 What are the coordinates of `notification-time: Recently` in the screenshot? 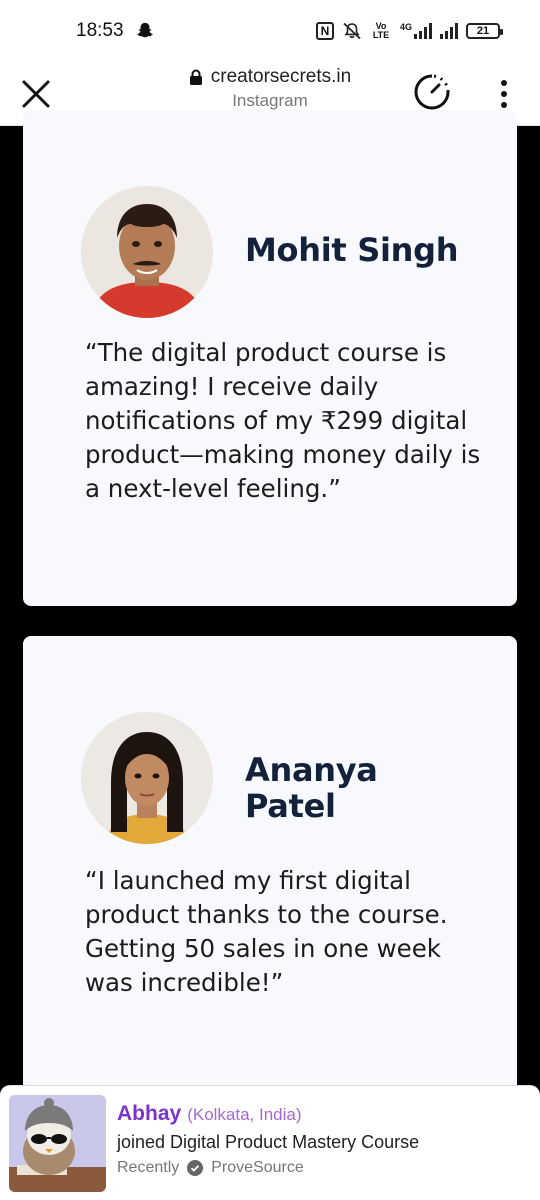 It's located at (148, 1167).